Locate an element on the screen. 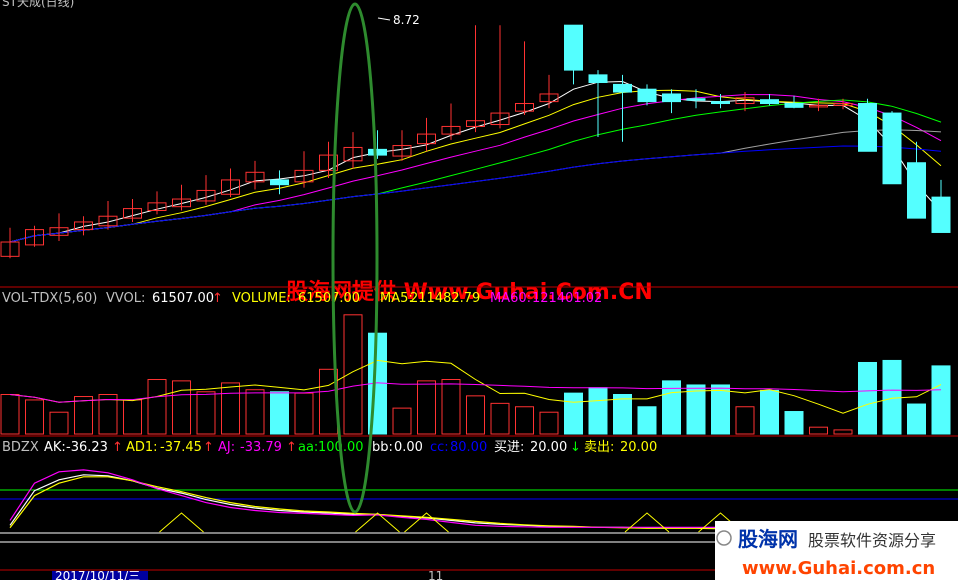 The image size is (958, 580). cc-value: 80.00 is located at coordinates (468, 447).